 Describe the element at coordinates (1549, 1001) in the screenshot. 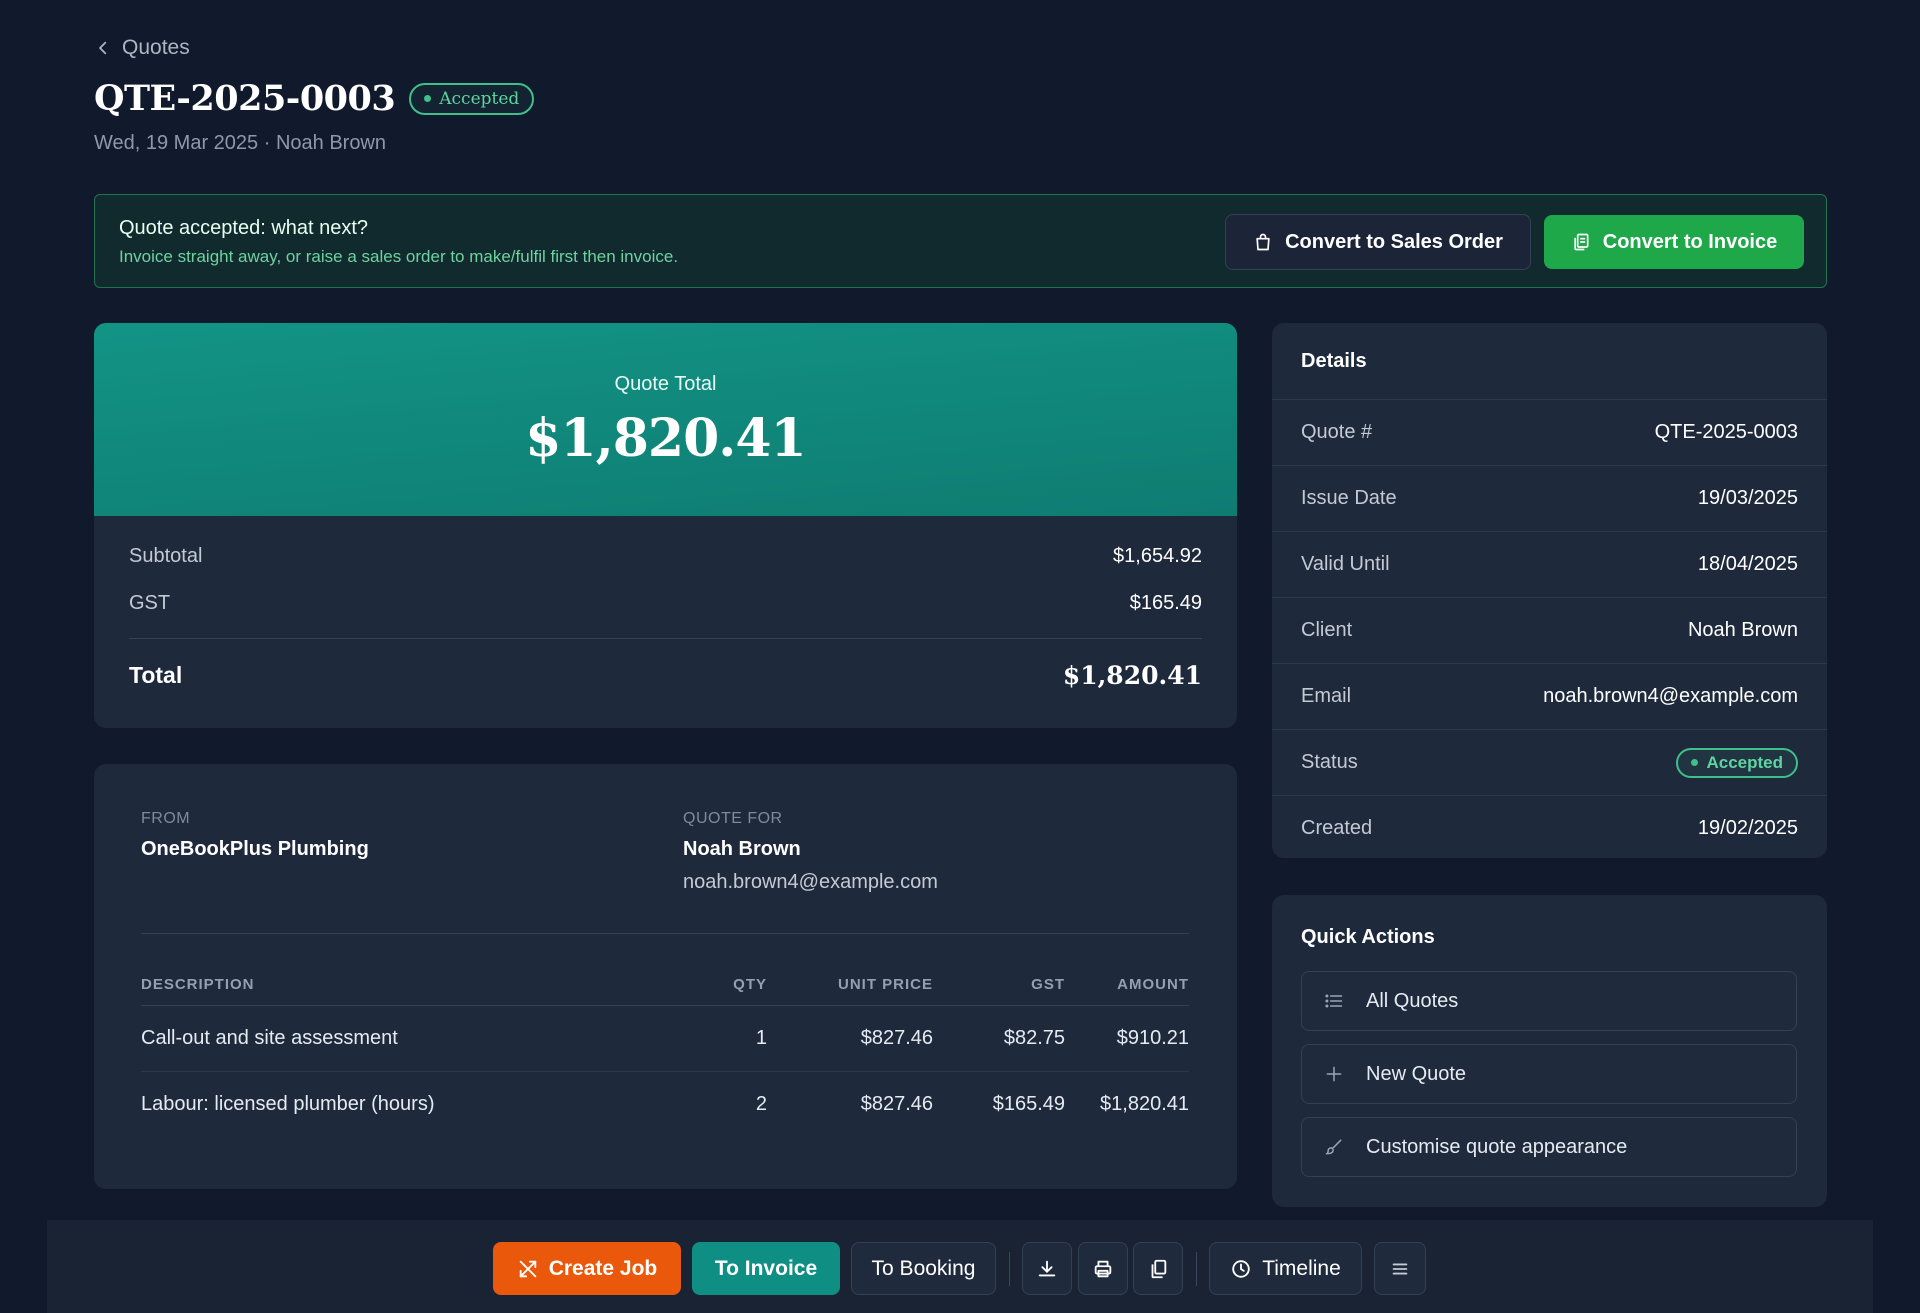

I see `all-quotes-action: All Quotes` at that location.